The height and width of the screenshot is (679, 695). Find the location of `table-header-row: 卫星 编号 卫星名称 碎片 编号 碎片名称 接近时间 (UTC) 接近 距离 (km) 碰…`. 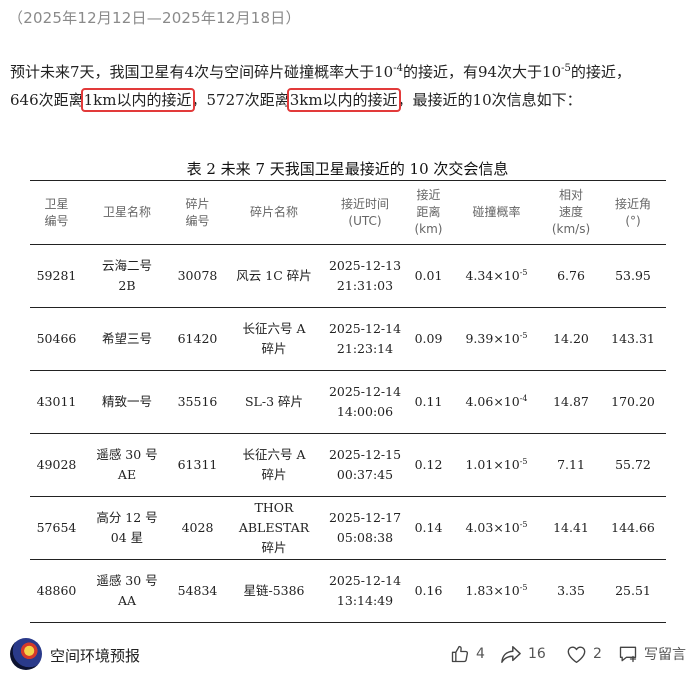

table-header-row: 卫星 编号 卫星名称 碎片 编号 碎片名称 接近时间 (UTC) 接近 距离 (km) 碰… is located at coordinates (348, 212).